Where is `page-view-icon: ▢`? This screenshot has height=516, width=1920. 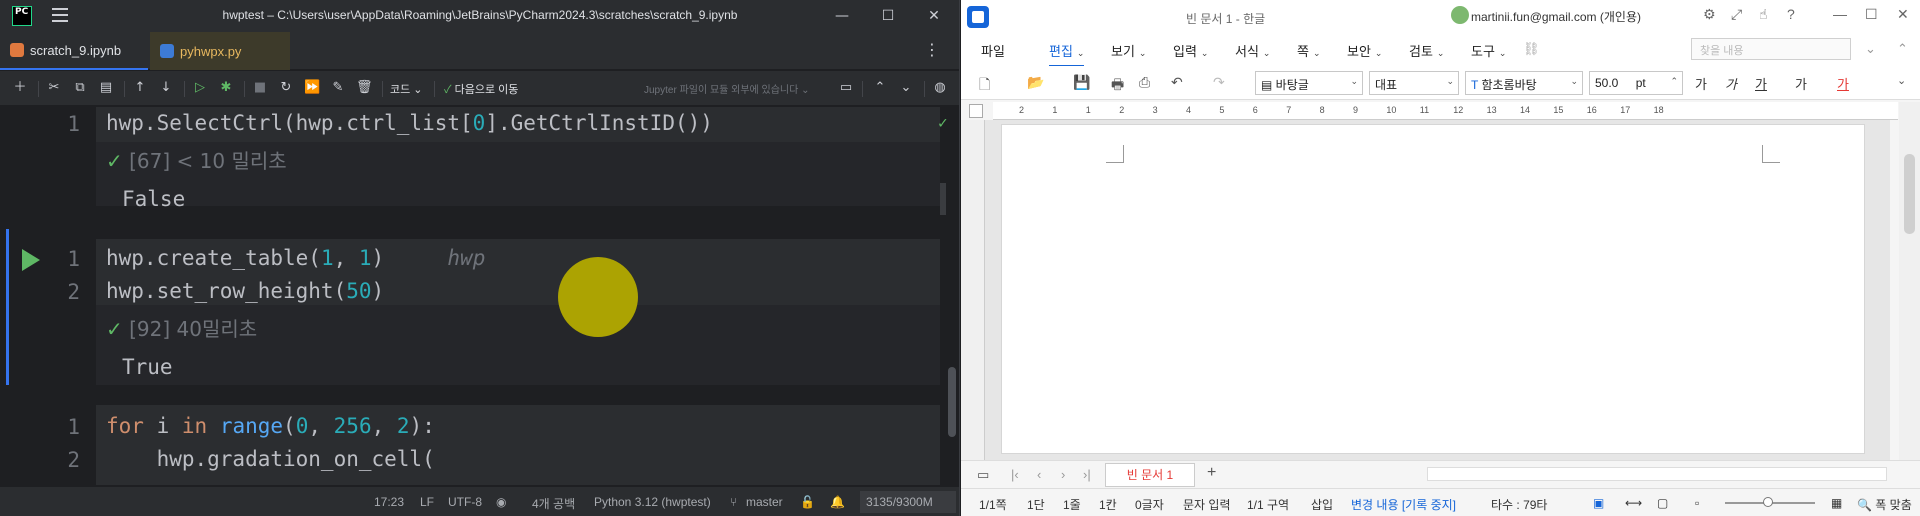
page-view-icon: ▢ is located at coordinates (1662, 503).